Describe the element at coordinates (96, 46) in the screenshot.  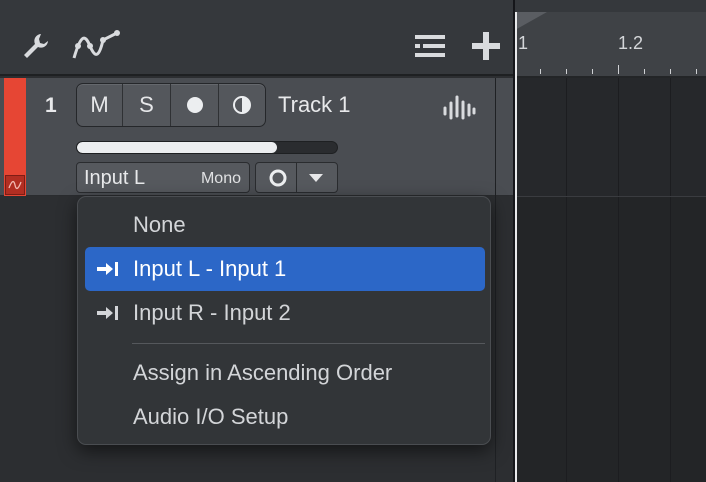
I see `automation-curve-icon` at that location.